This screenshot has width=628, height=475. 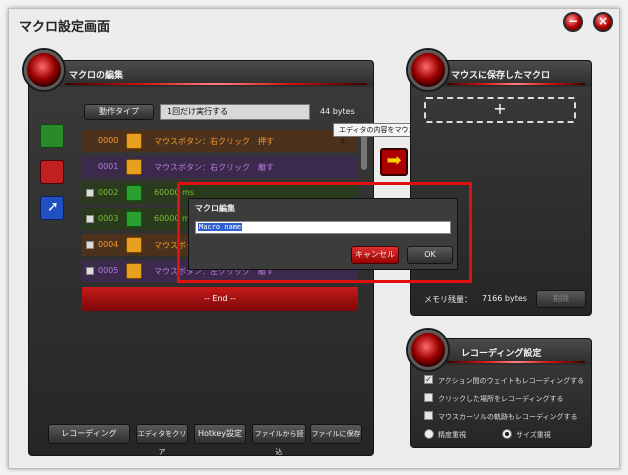 What do you see at coordinates (428, 70) in the screenshot?
I see `saved-orb-icon` at bounding box center [428, 70].